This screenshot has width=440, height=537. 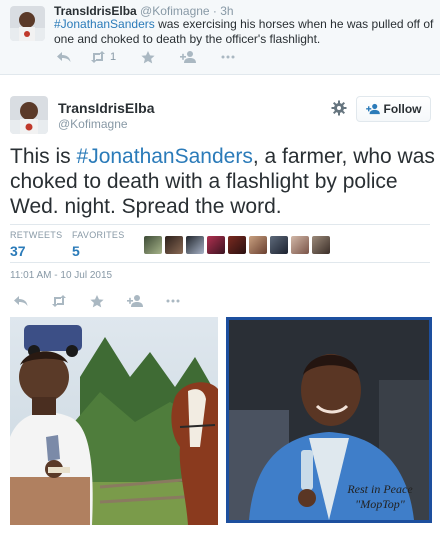 What do you see at coordinates (113, 57) in the screenshot?
I see `reply-retweet-count: 1` at bounding box center [113, 57].